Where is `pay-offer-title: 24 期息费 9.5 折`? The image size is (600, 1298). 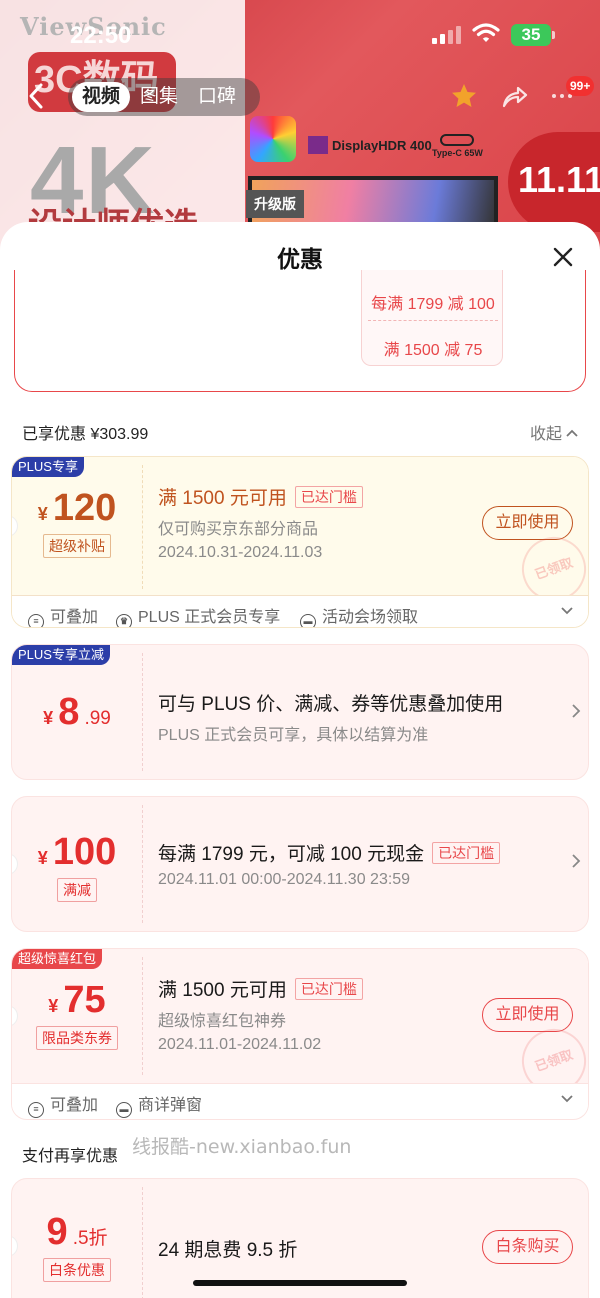 pay-offer-title: 24 期息费 9.5 折 is located at coordinates (228, 1250).